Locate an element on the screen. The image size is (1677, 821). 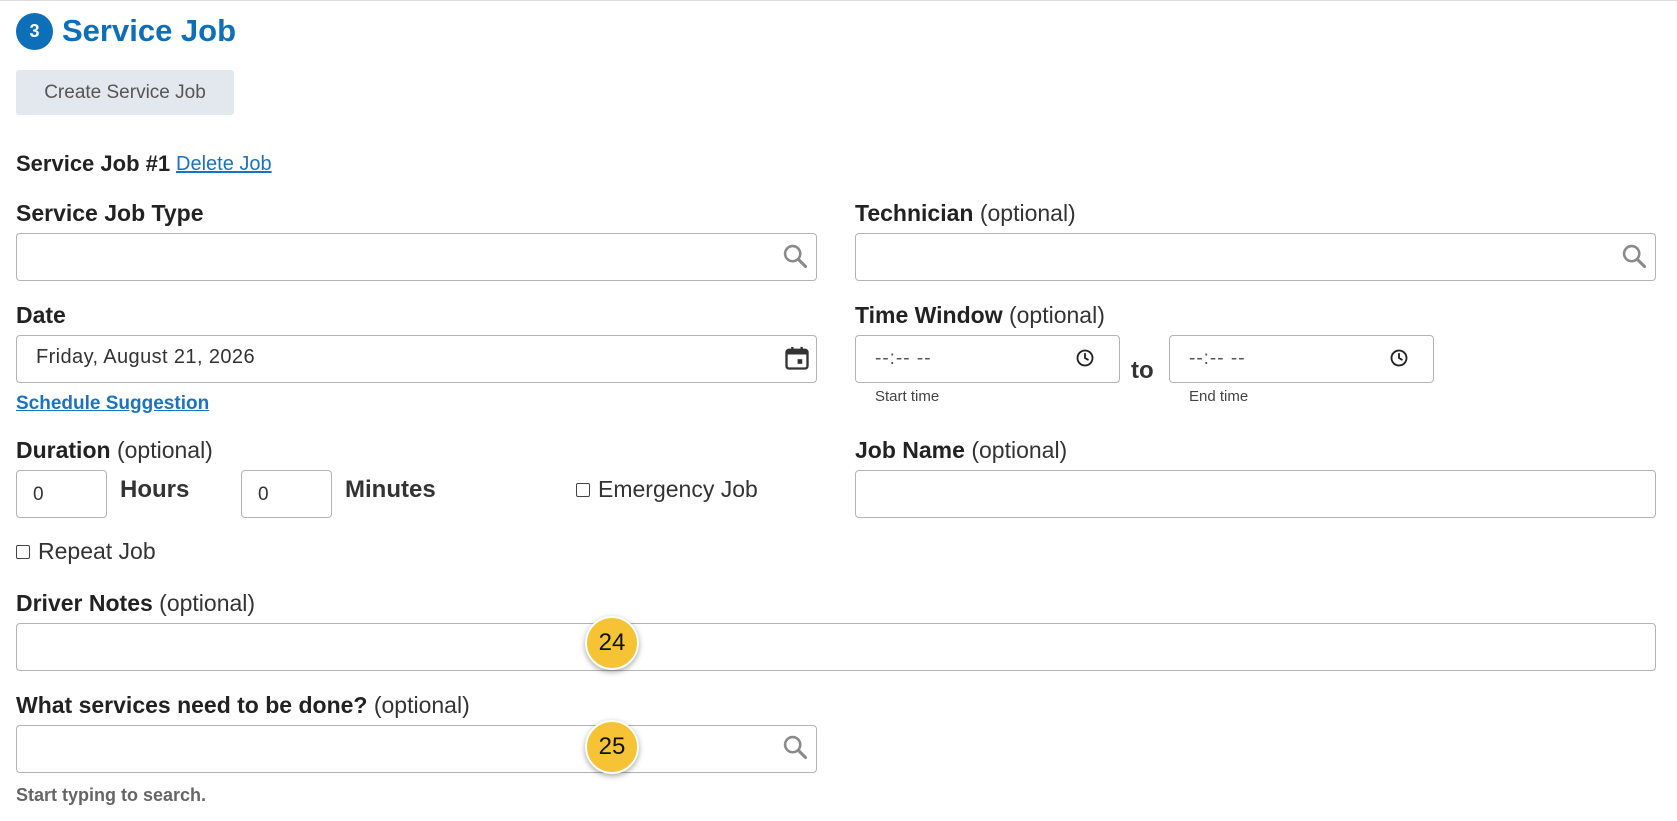
end-time-caption: End time is located at coordinates (1219, 396).